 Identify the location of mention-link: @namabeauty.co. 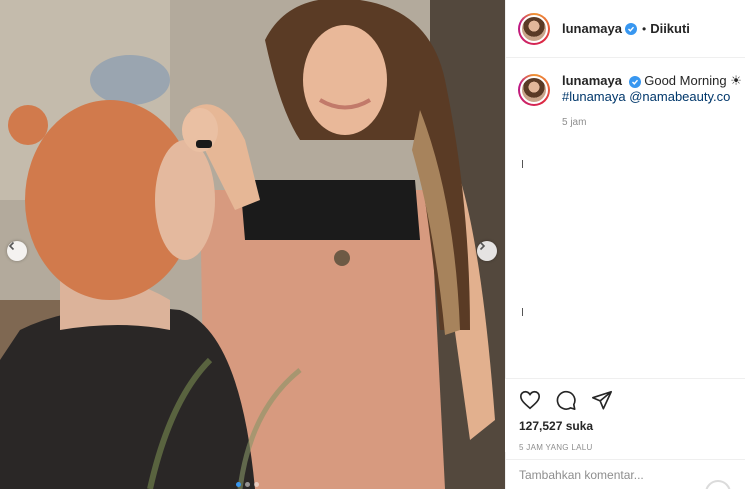
(679, 96).